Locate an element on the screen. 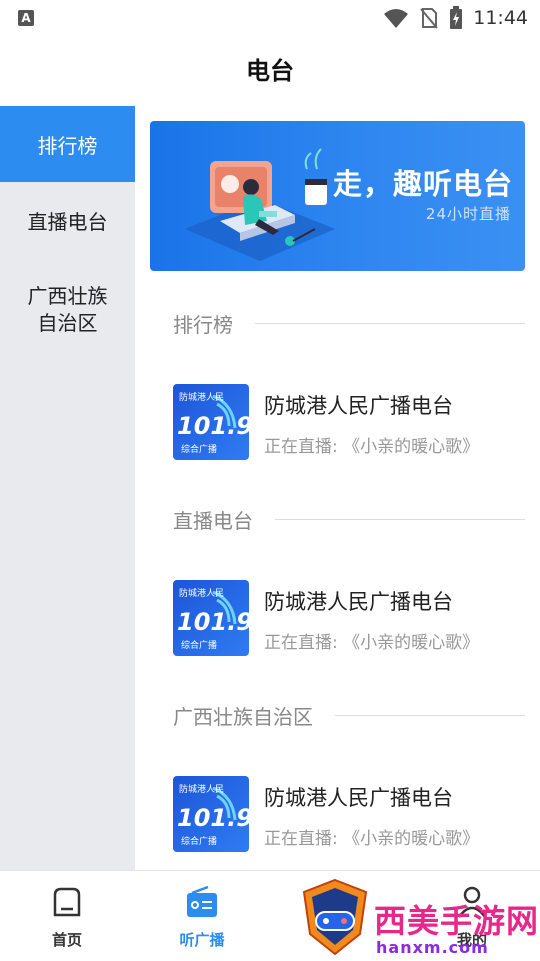 Image resolution: width=540 pixels, height=961 pixels. sidebar-item-ranking: 排行榜 is located at coordinates (67, 144).